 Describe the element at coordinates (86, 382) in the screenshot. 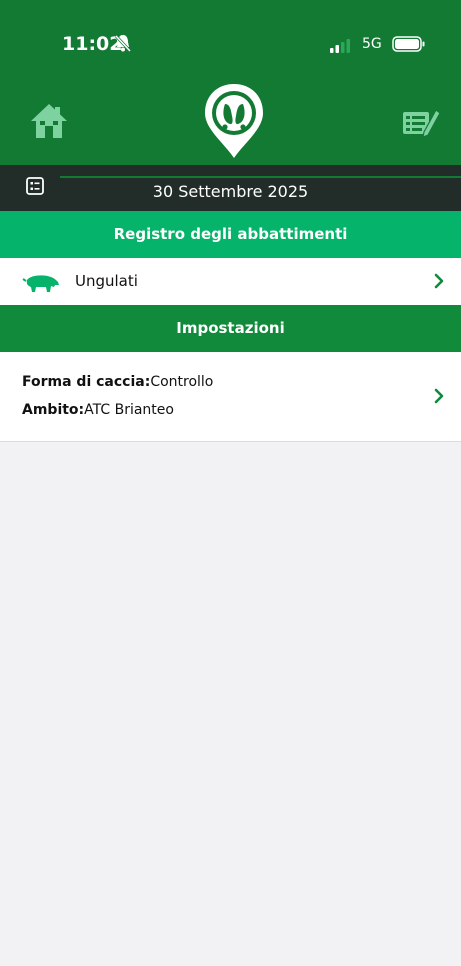

I see `hunt-form-label: Forma di caccia:` at that location.